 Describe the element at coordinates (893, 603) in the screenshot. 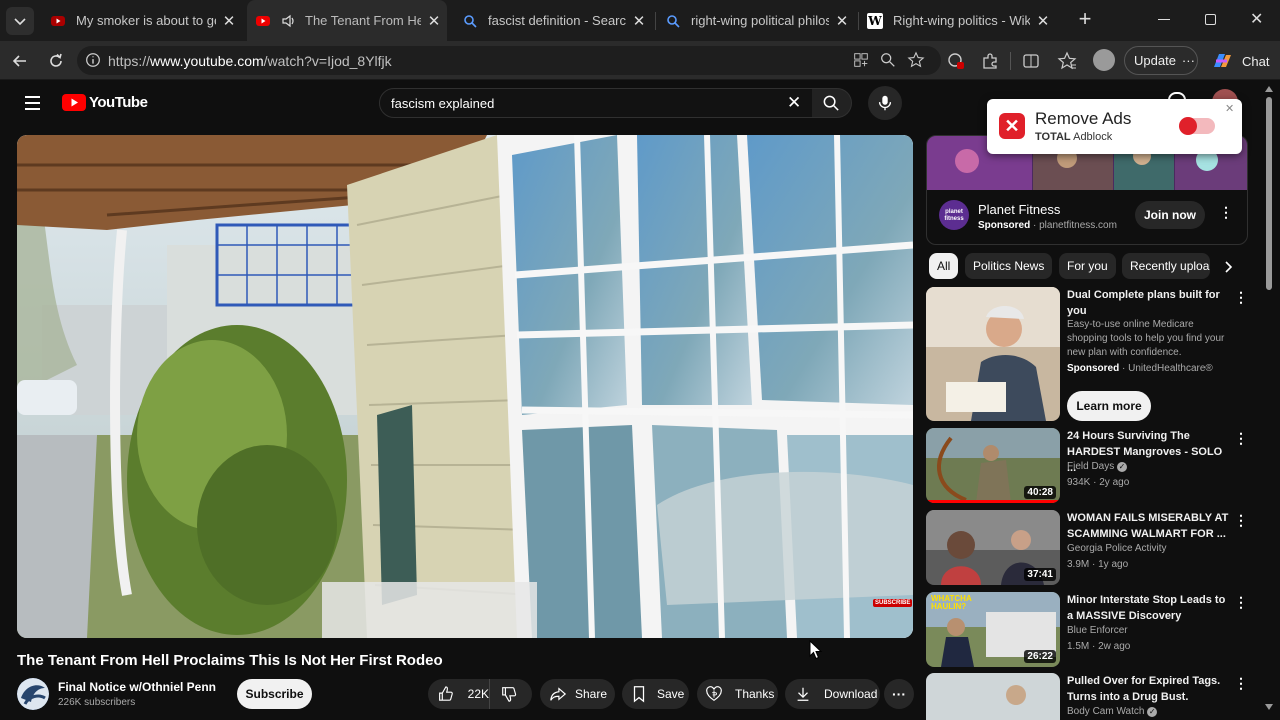

I see `subscribe-watermark: SUBSCRIBE` at that location.